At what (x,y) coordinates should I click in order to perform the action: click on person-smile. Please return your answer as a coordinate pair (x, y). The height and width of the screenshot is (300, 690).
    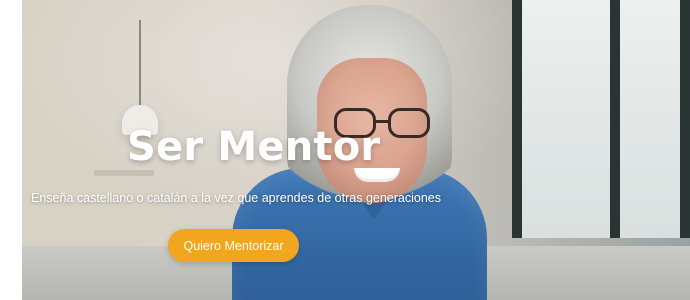
    Looking at the image, I should click on (377, 175).